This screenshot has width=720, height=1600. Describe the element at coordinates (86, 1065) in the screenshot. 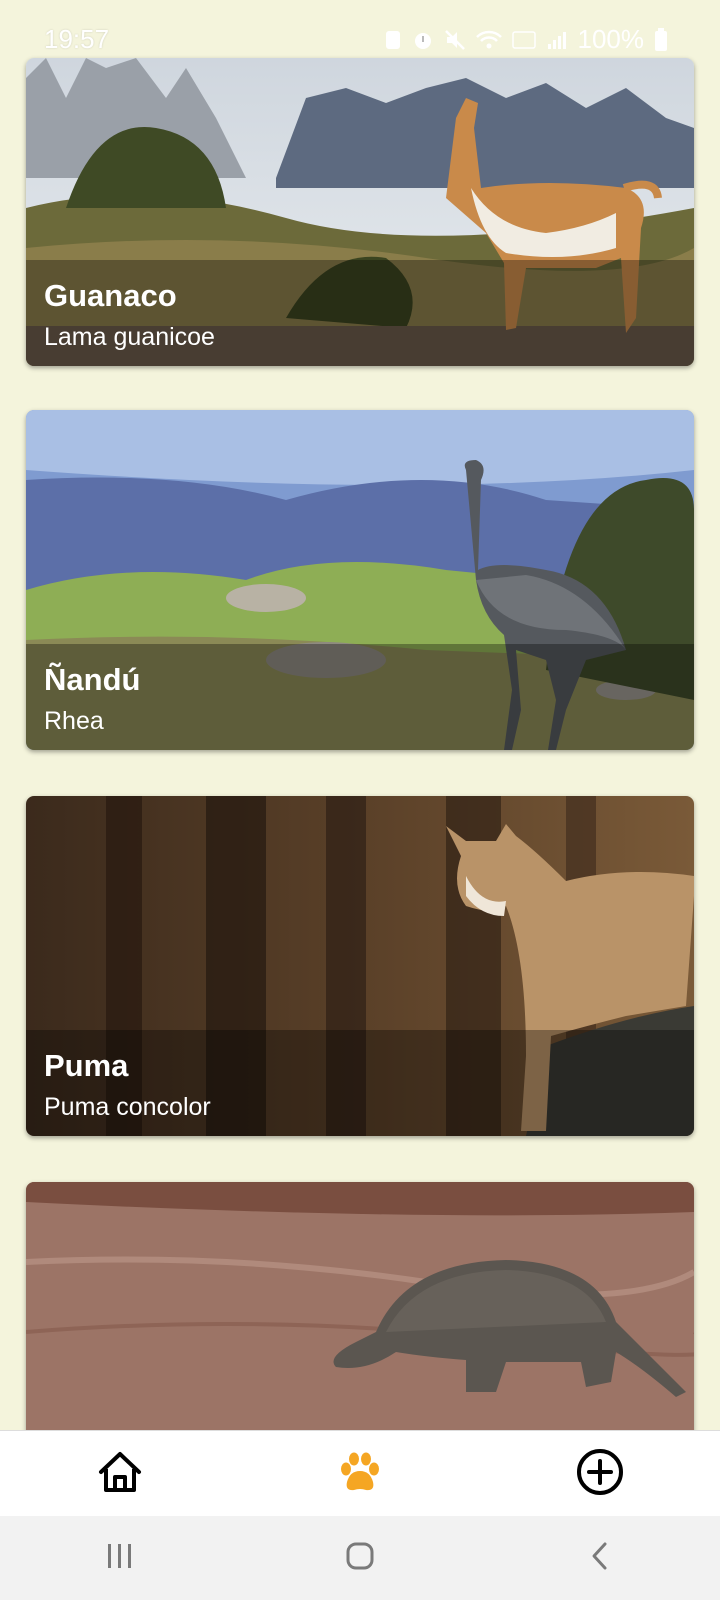

I see `animal-name: Puma` at that location.